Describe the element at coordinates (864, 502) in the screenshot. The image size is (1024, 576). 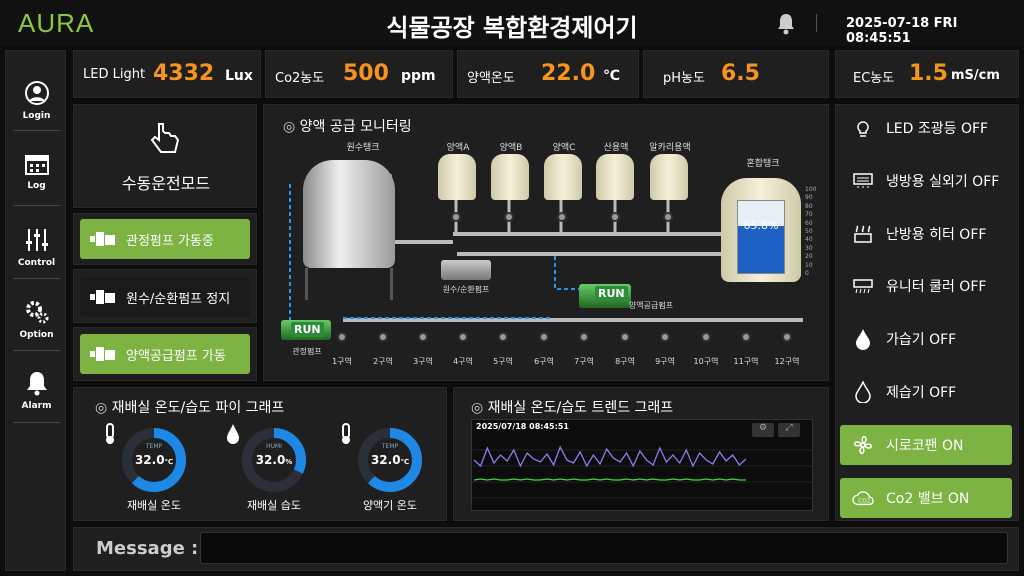
I see `svg-text: CO2` at that location.